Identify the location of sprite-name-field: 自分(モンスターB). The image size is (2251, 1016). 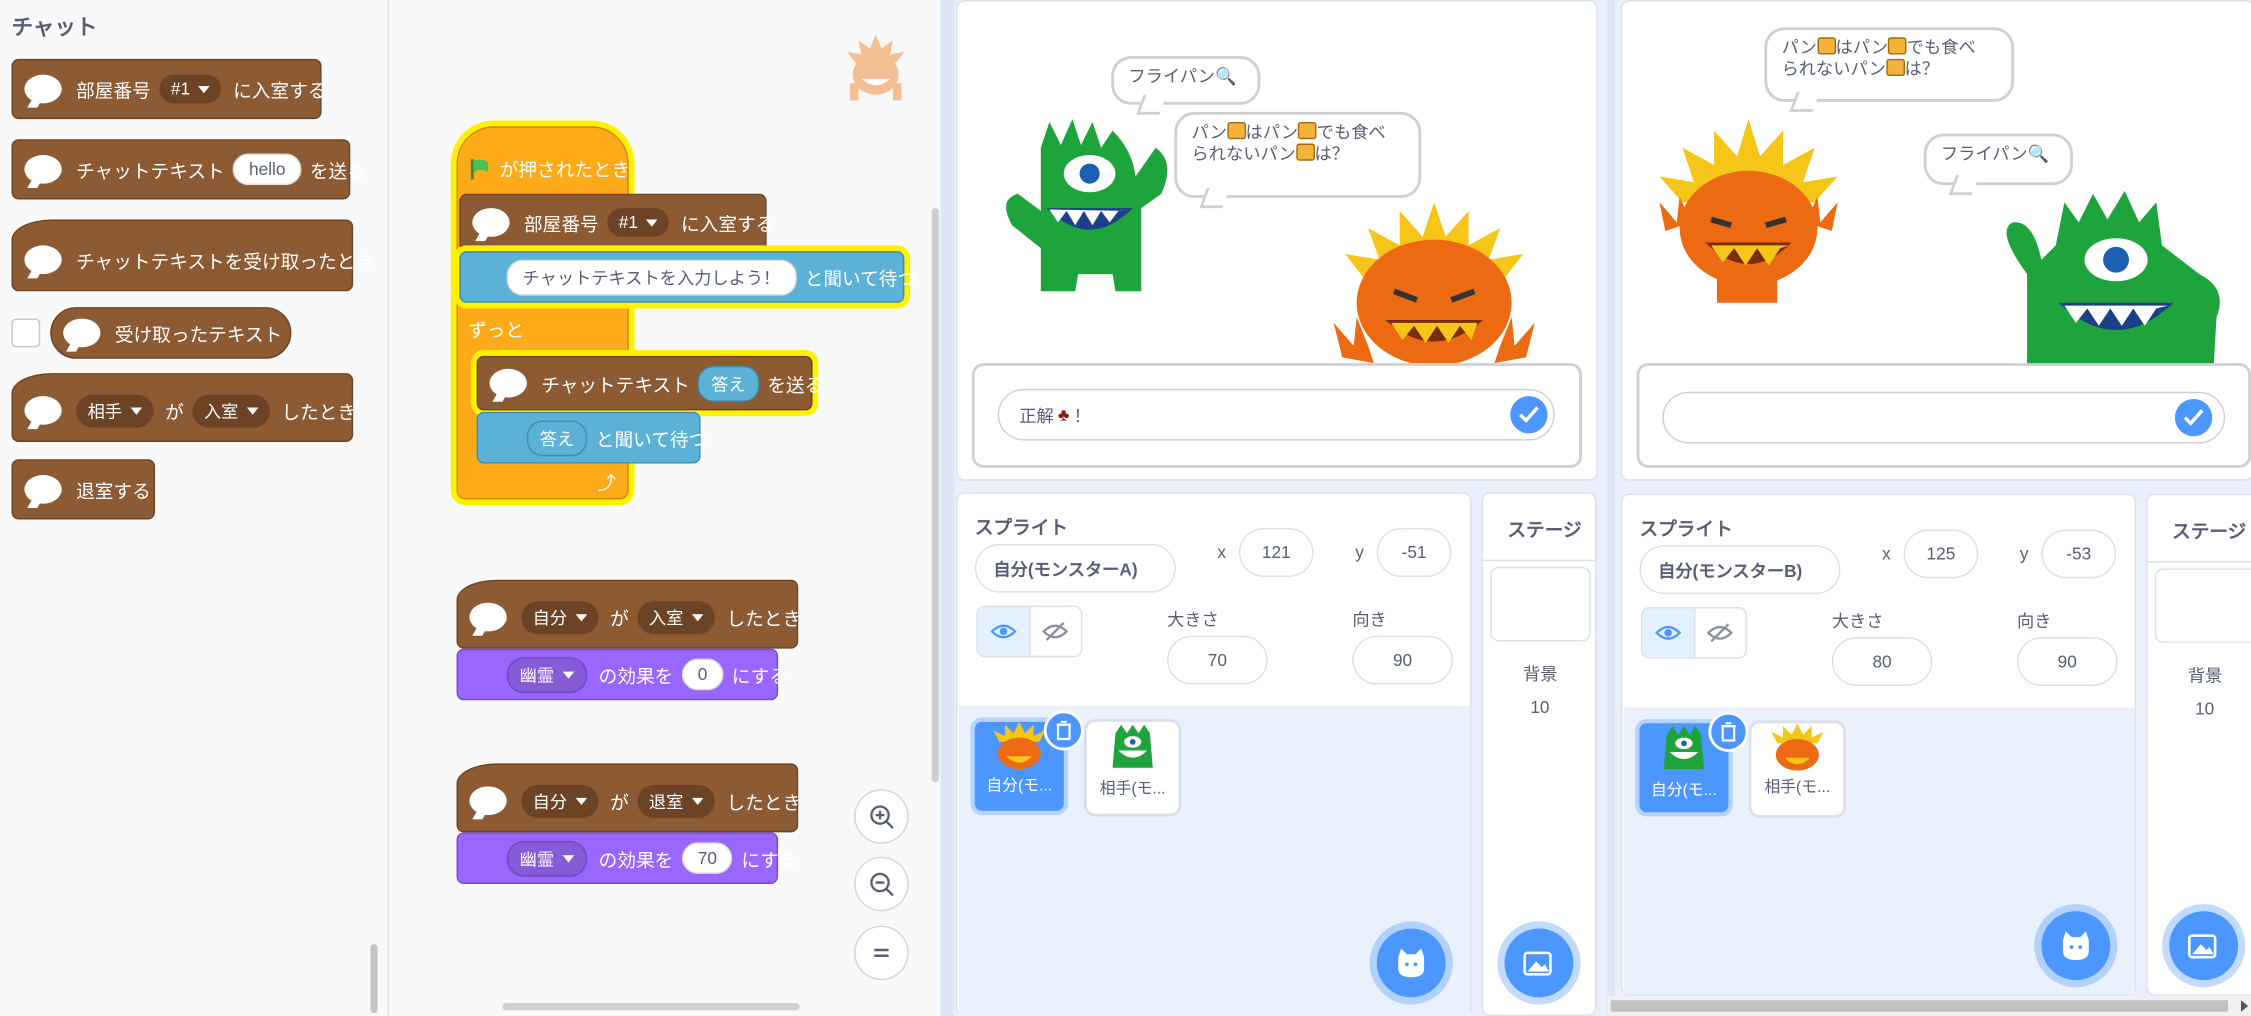
(1740, 570).